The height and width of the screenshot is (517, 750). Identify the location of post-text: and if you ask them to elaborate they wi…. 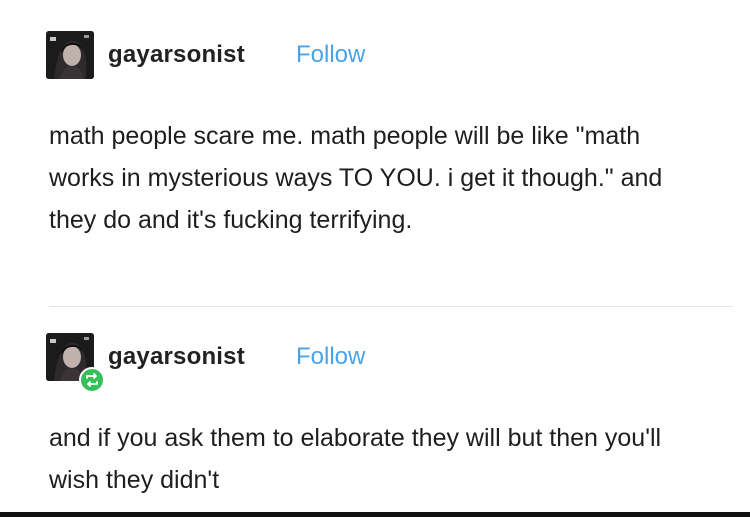
(355, 459).